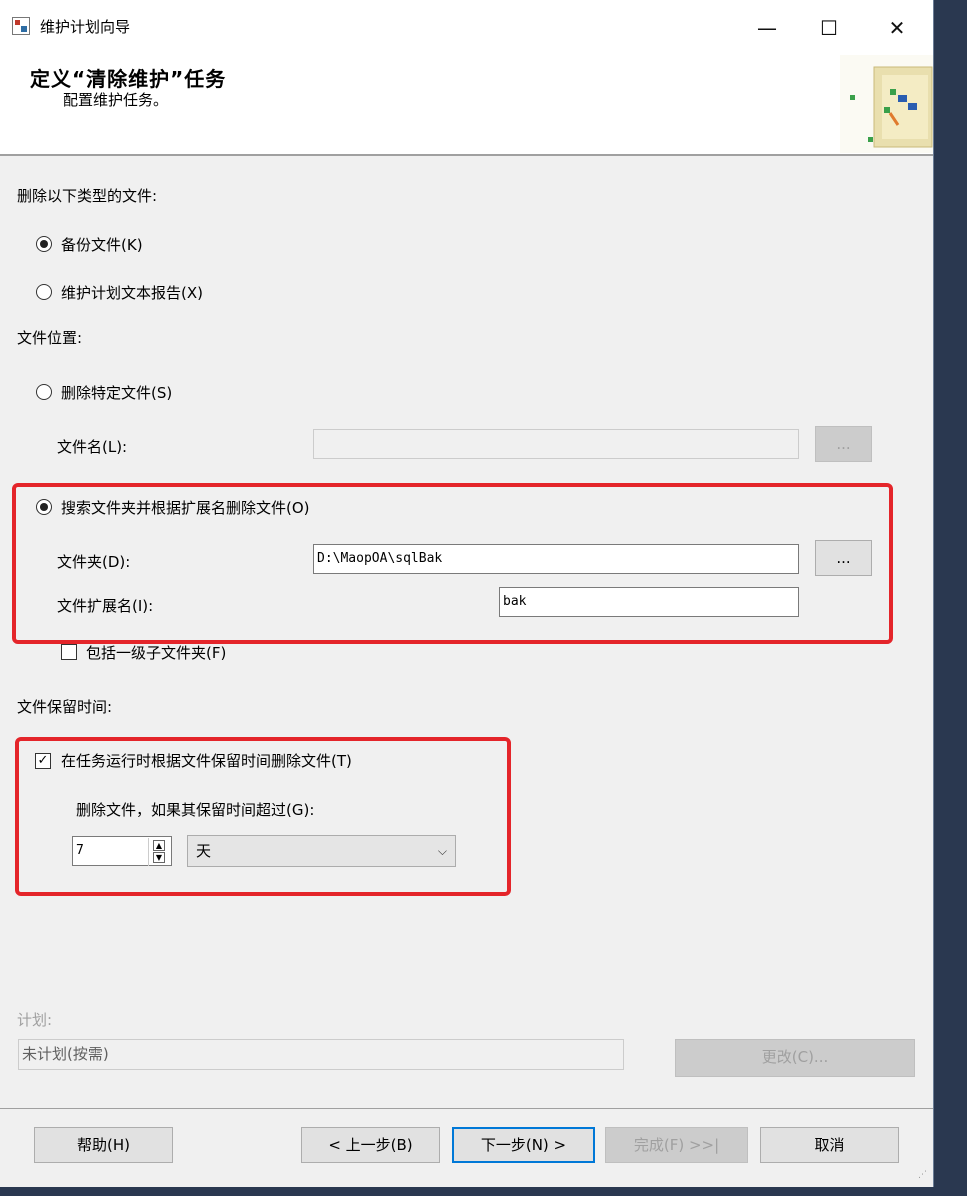 The height and width of the screenshot is (1196, 967). Describe the element at coordinates (65, 707) in the screenshot. I see `retention-label: 文件保留时间:` at that location.